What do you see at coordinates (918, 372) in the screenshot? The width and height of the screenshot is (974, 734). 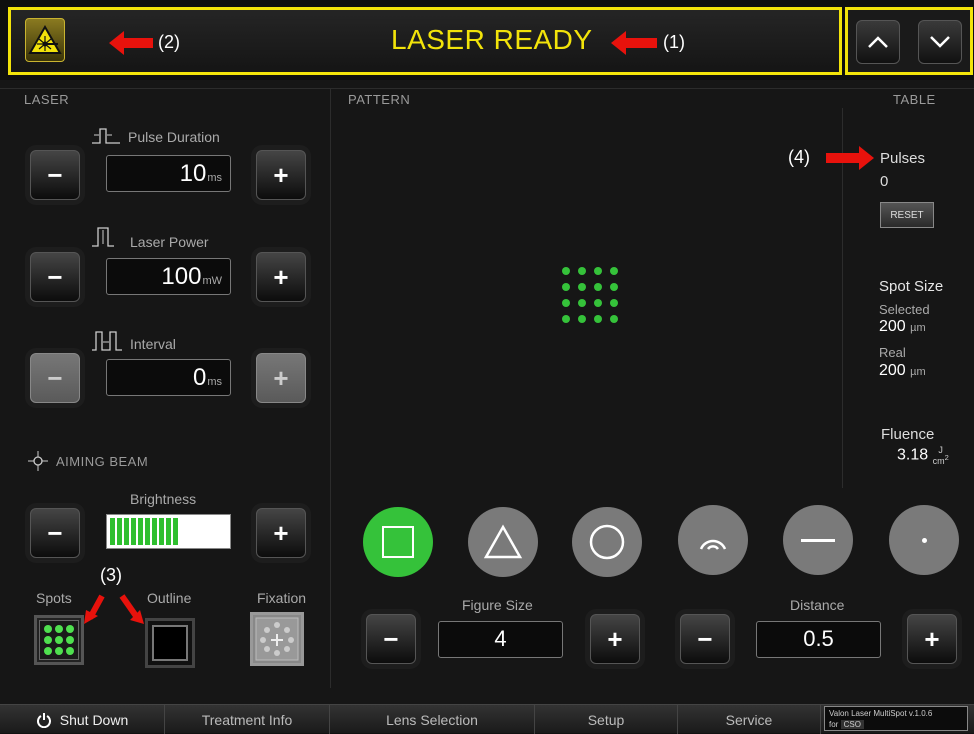 I see `real-unit: µm` at bounding box center [918, 372].